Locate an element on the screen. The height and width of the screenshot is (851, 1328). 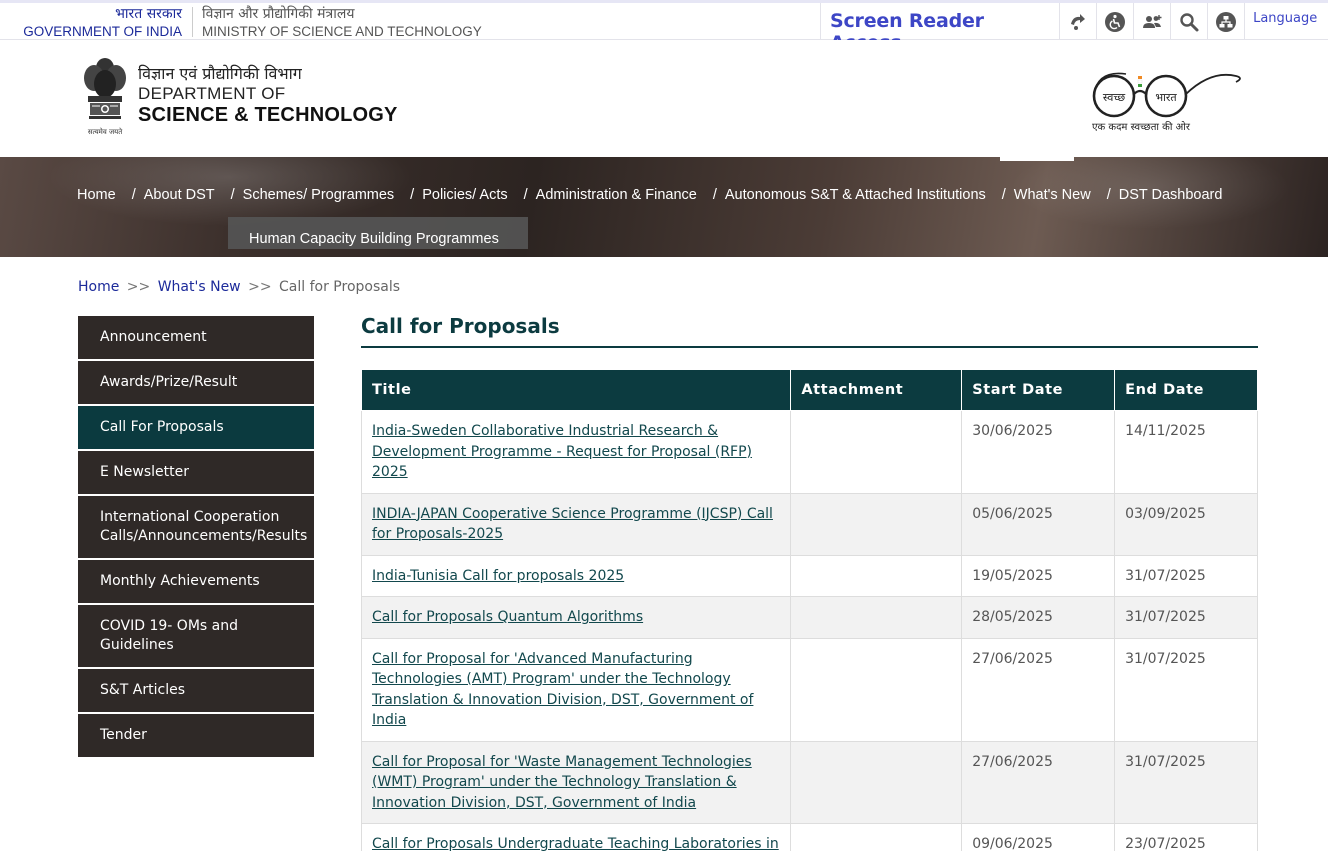
nav-item-autonomous: Autonomous S&T & Attached Institutions is located at coordinates (855, 195).